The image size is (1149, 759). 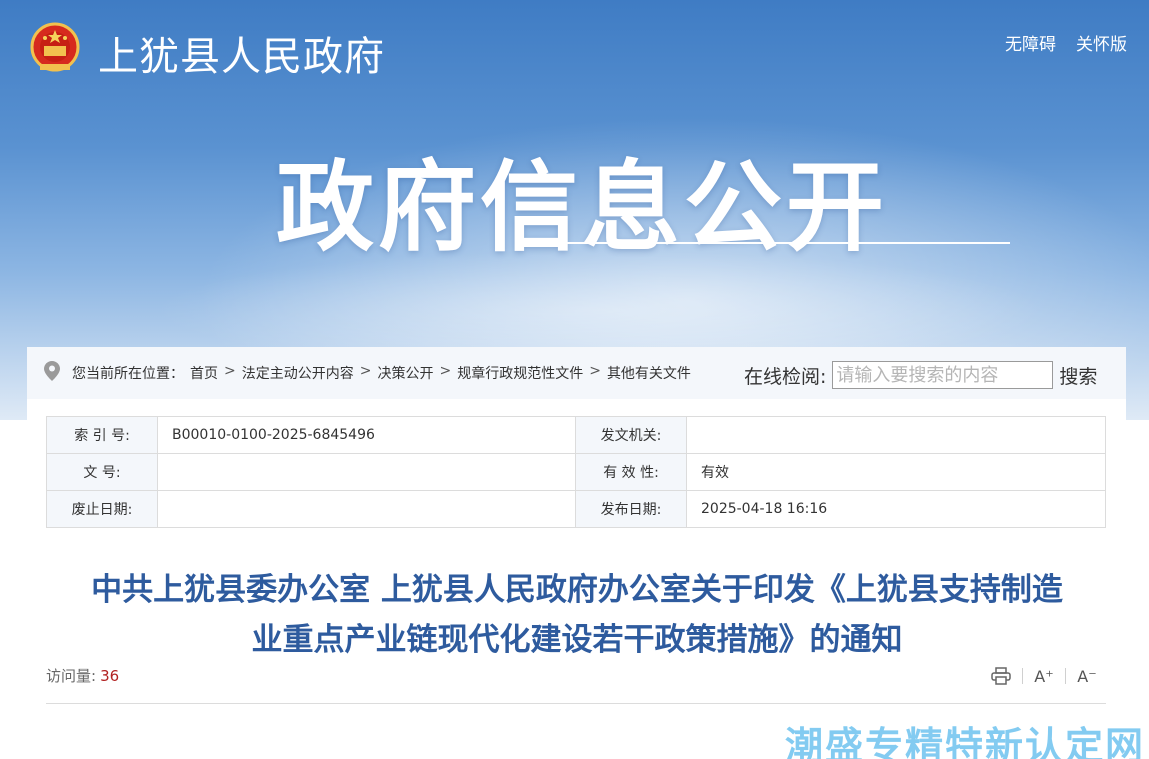 I want to click on accessibility-link: 无障碍, so click(x=1030, y=42).